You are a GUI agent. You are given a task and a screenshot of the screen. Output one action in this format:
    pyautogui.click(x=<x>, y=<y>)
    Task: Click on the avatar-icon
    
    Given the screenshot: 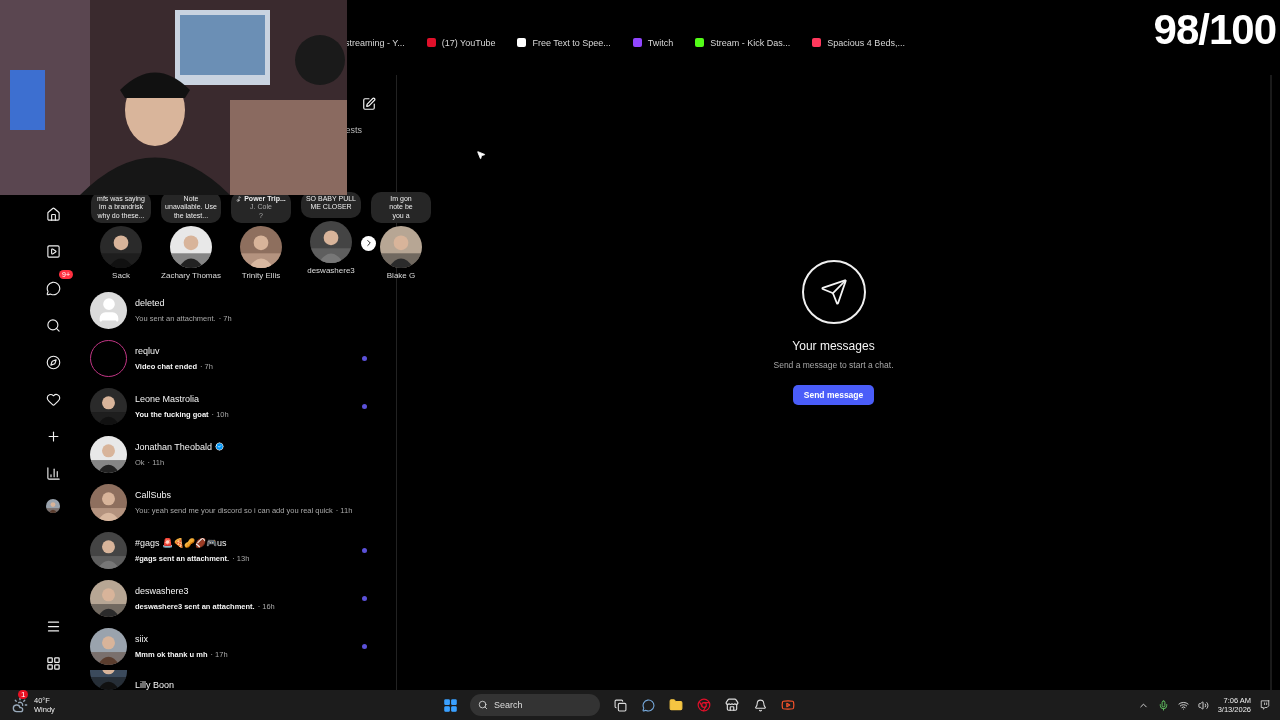 What is the action you would take?
    pyautogui.click(x=108, y=310)
    